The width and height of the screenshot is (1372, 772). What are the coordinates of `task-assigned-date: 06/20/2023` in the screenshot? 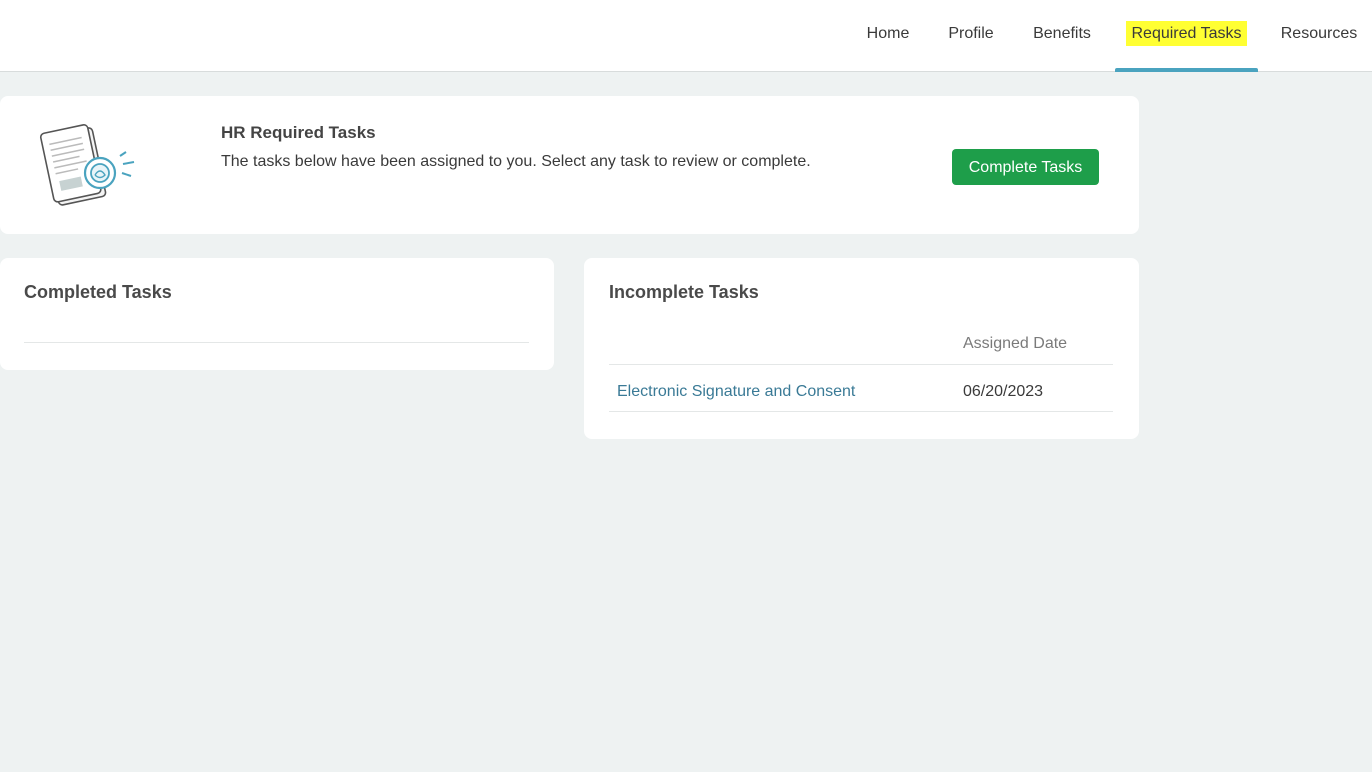 It's located at (1003, 391).